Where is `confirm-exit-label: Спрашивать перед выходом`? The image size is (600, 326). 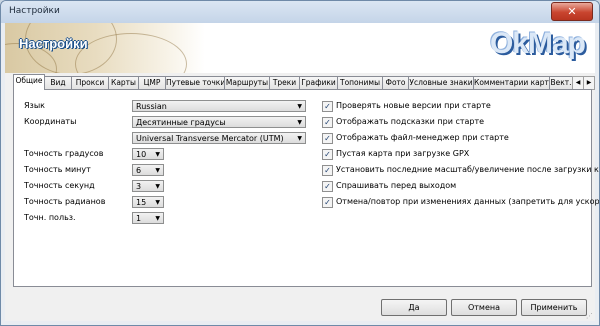 confirm-exit-label: Спрашивать перед выходом is located at coordinates (396, 185).